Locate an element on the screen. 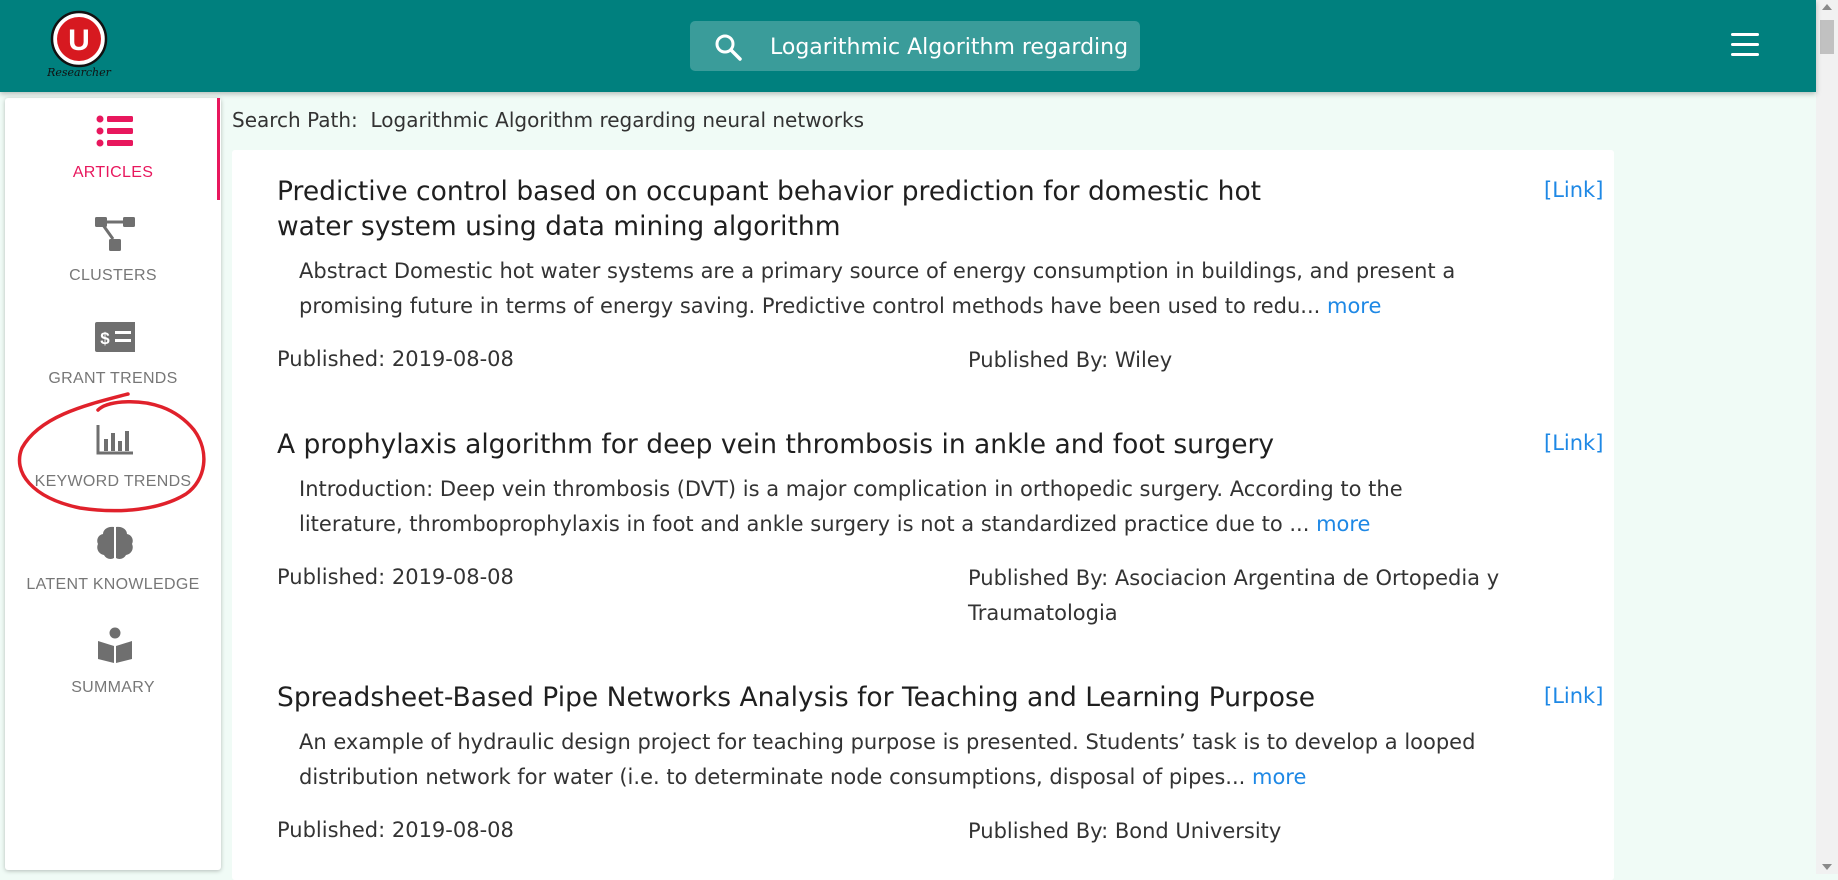 Image resolution: width=1838 pixels, height=880 pixels. scrollbar-thumb is located at coordinates (1827, 37).